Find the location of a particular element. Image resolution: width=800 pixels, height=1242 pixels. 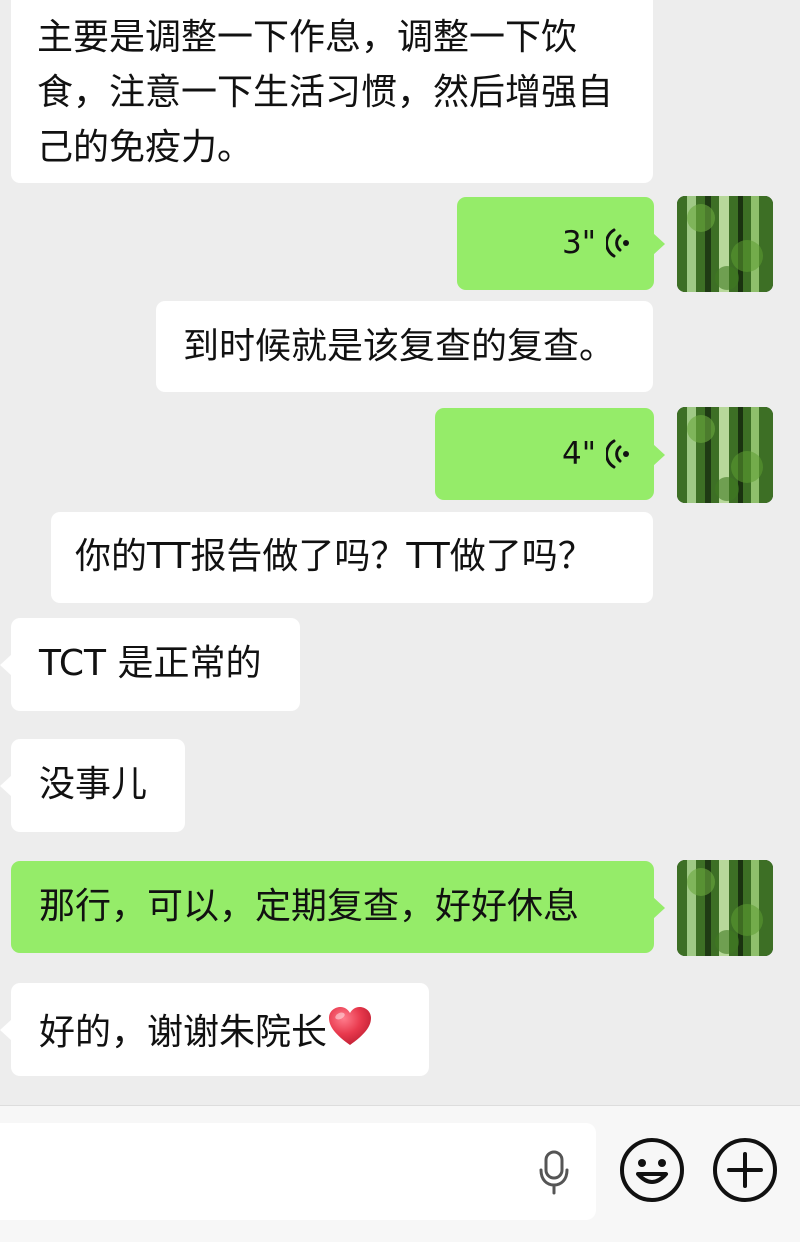

message-bubble-incoming: 好的，谢谢朱院长 is located at coordinates (214, 1029).